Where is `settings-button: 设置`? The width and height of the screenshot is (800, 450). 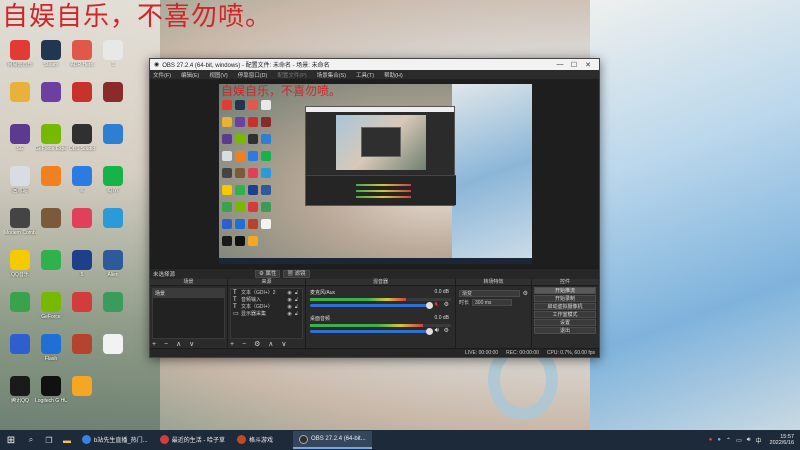 settings-button: 设置 is located at coordinates (565, 322).